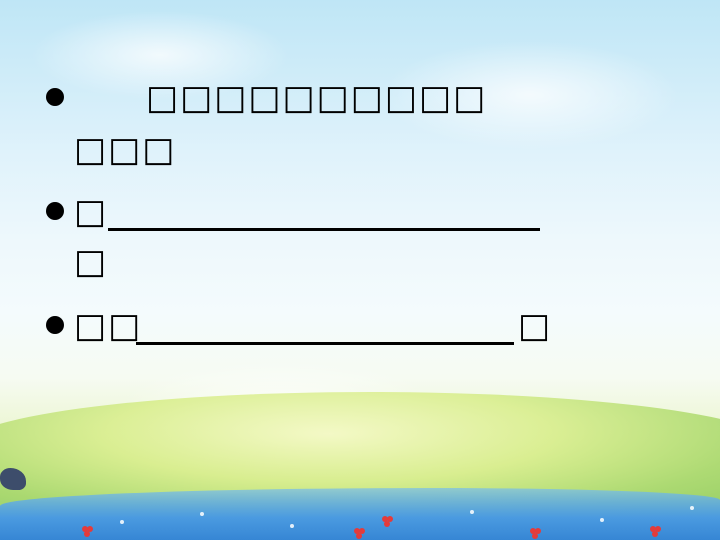 This screenshot has height=540, width=720. I want to click on item-2-suffix: □, so click(91, 262).